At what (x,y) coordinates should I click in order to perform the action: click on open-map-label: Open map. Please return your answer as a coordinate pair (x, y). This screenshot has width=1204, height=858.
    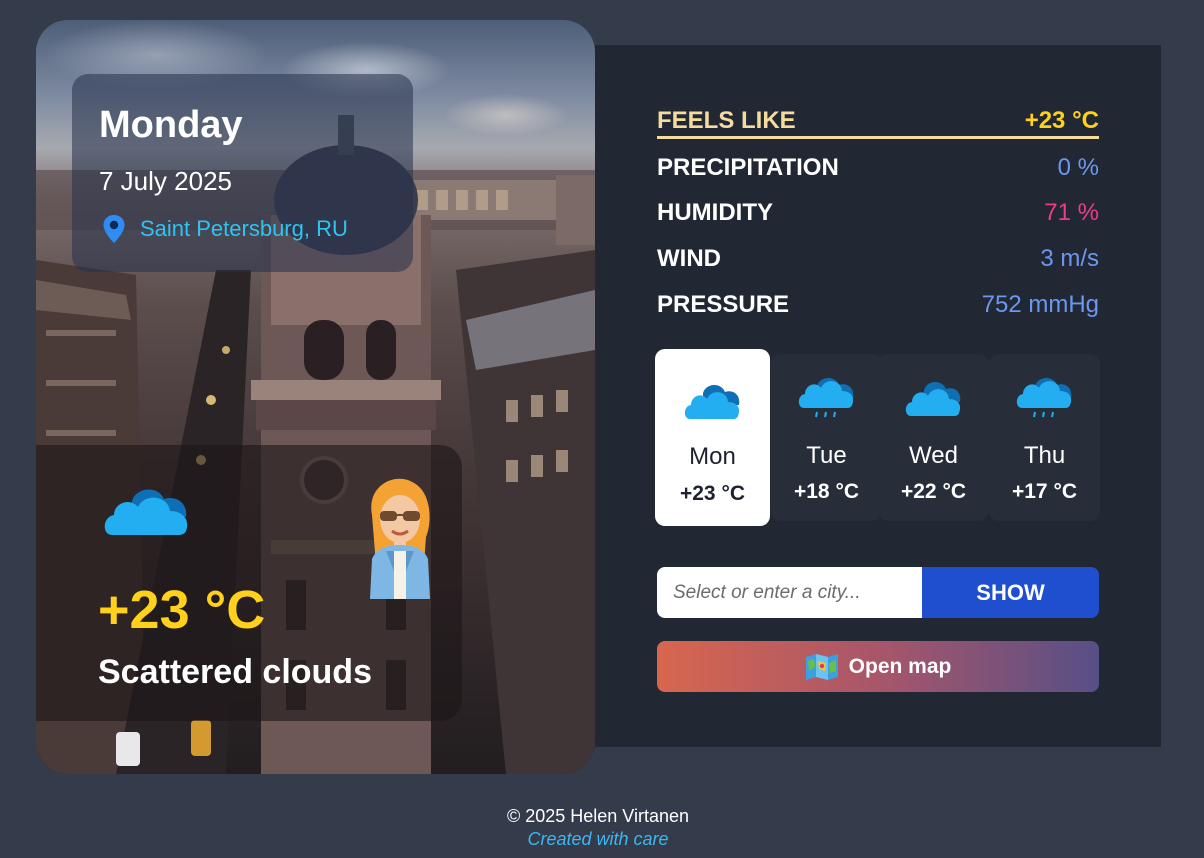
    Looking at the image, I should click on (900, 666).